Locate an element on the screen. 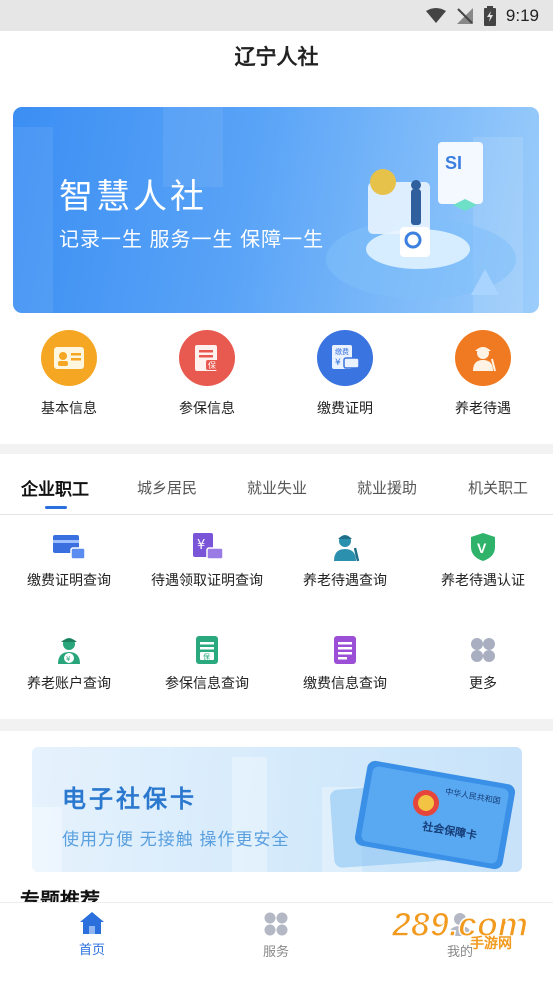 The image size is (553, 983). payment-list-icon is located at coordinates (345, 650).